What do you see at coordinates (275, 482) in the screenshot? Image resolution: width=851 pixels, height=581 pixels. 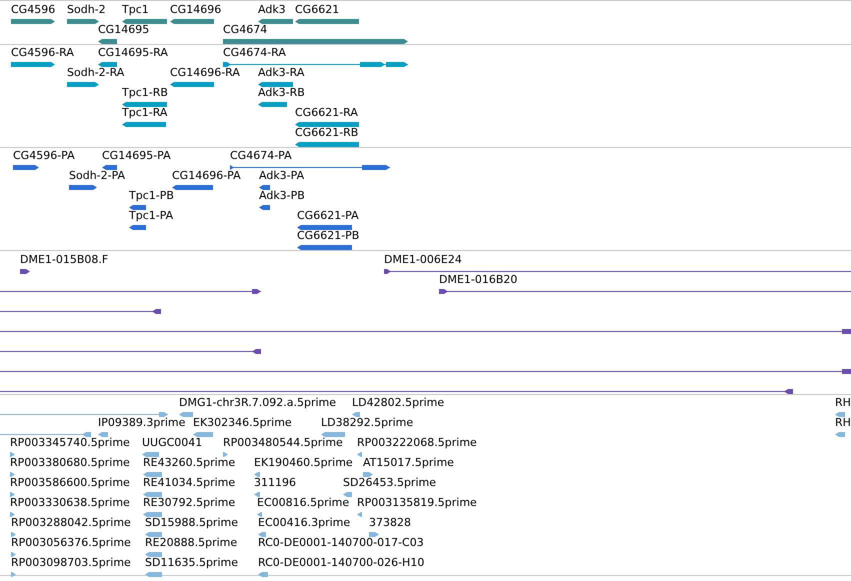 I see `feature-label: 311196` at bounding box center [275, 482].